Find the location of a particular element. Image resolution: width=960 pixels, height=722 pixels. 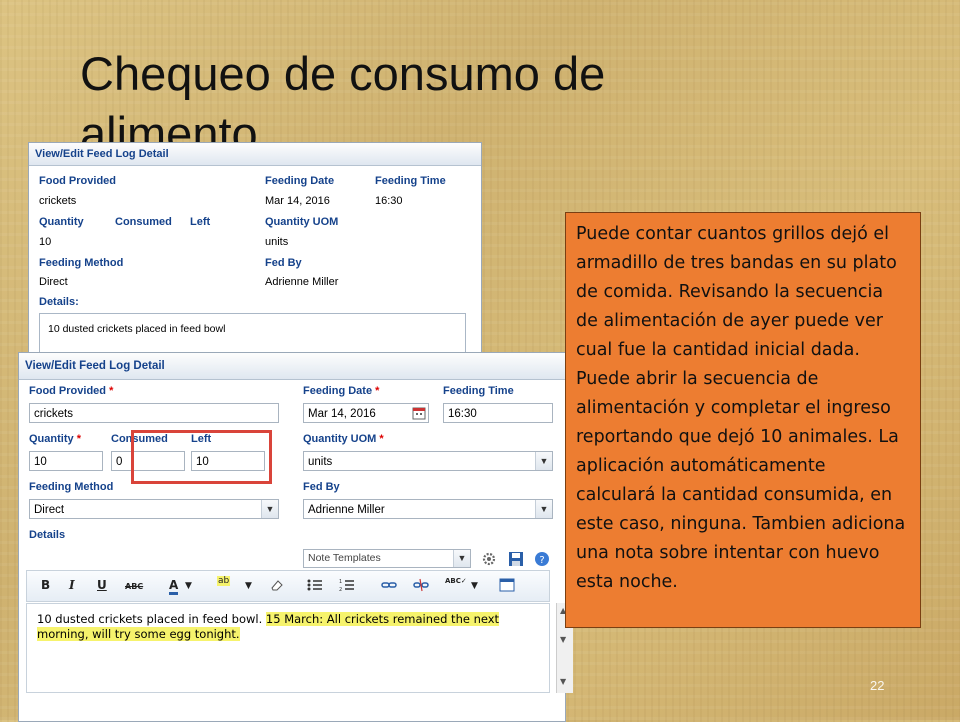

details-text: 10 dusted crickets placed in feed bowl is located at coordinates (137, 329).